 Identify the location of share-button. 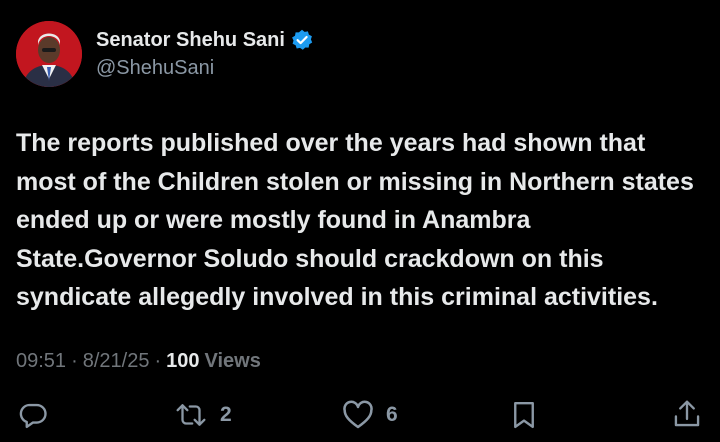
(687, 414).